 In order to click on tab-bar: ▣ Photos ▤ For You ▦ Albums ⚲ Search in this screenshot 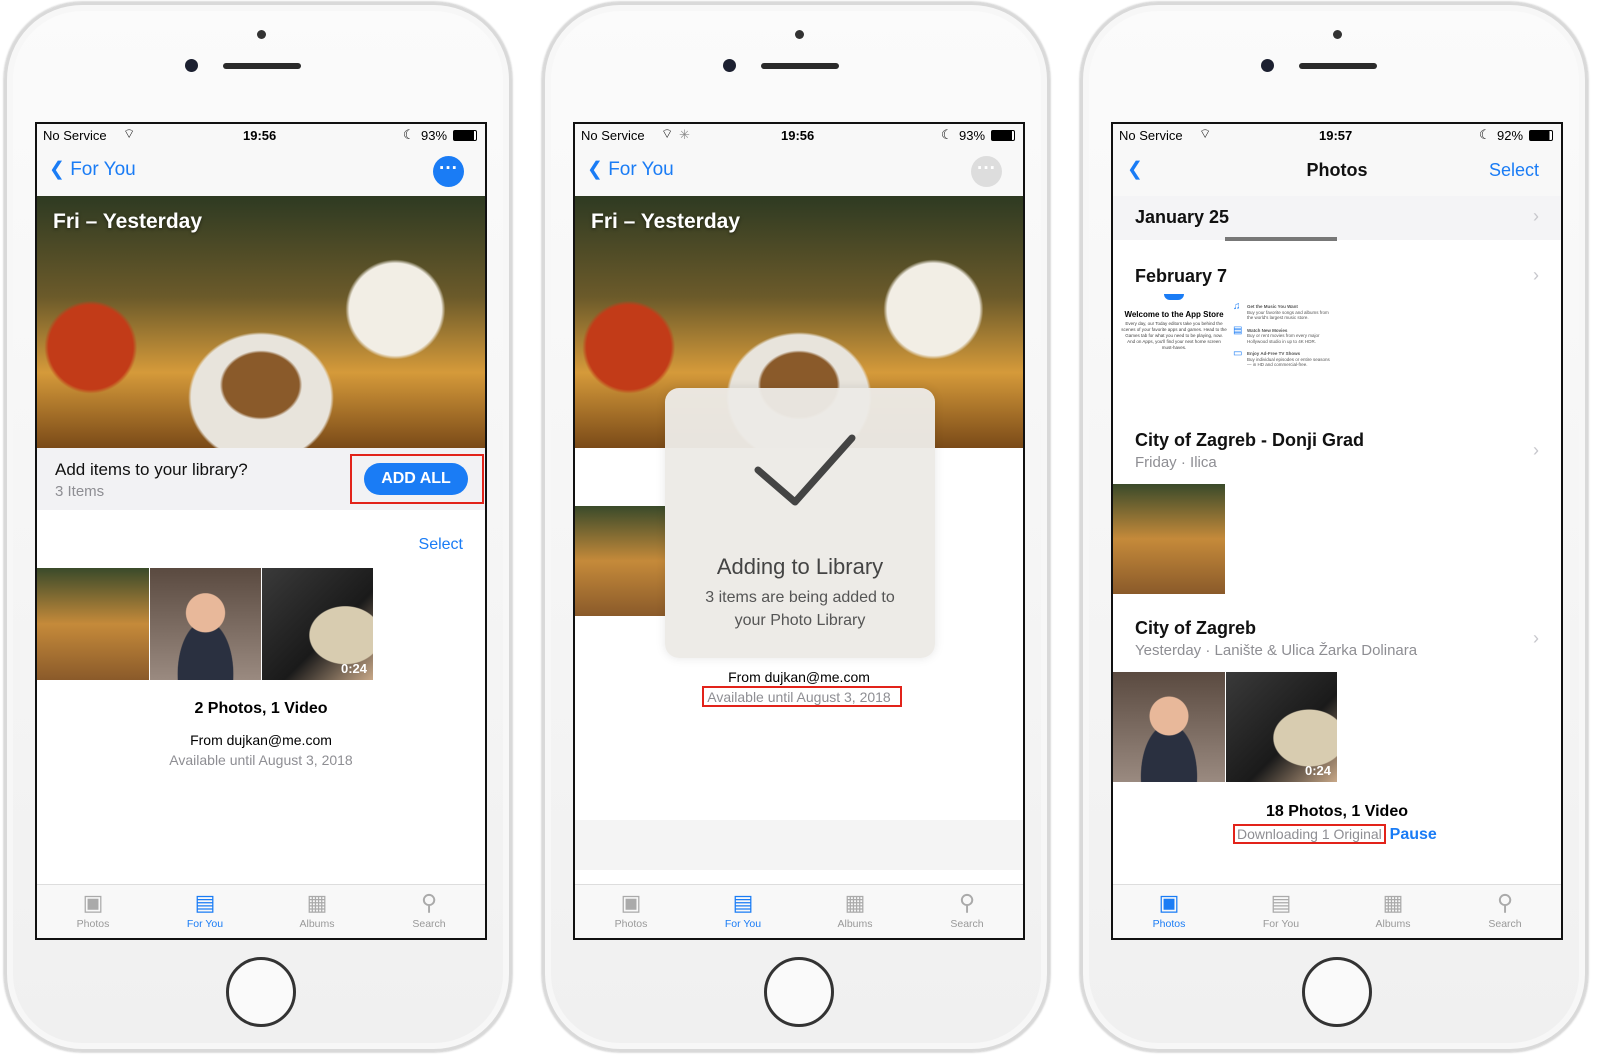, I will do `click(1337, 911)`.